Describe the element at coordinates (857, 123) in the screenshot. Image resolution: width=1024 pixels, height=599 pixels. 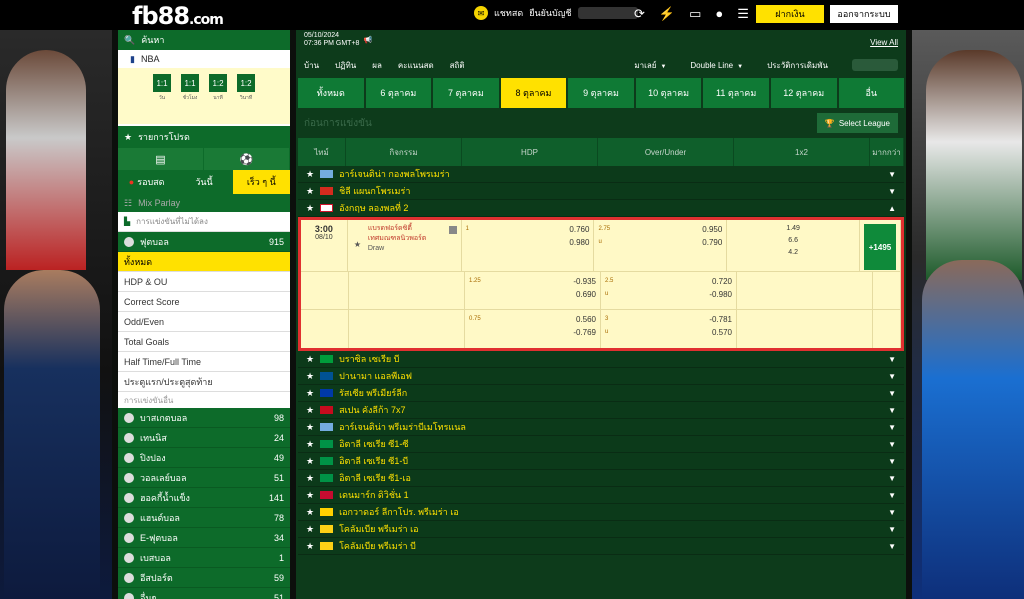
I see `select-league-button: 🏆 Select League` at that location.